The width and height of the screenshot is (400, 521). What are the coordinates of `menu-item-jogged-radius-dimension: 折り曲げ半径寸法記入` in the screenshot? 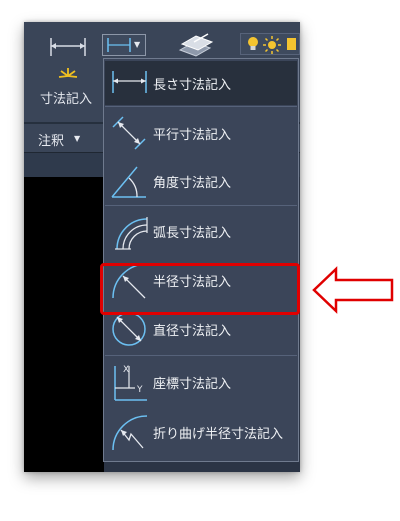 It's located at (201, 432).